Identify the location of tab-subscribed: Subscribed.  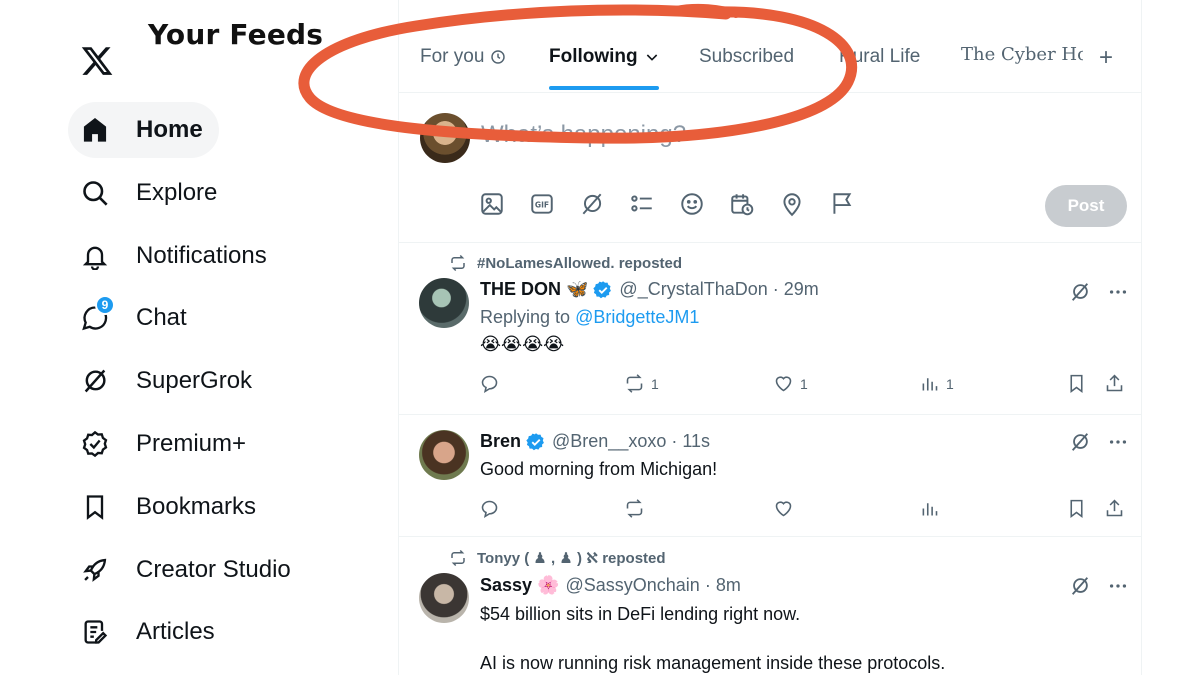
(746, 57).